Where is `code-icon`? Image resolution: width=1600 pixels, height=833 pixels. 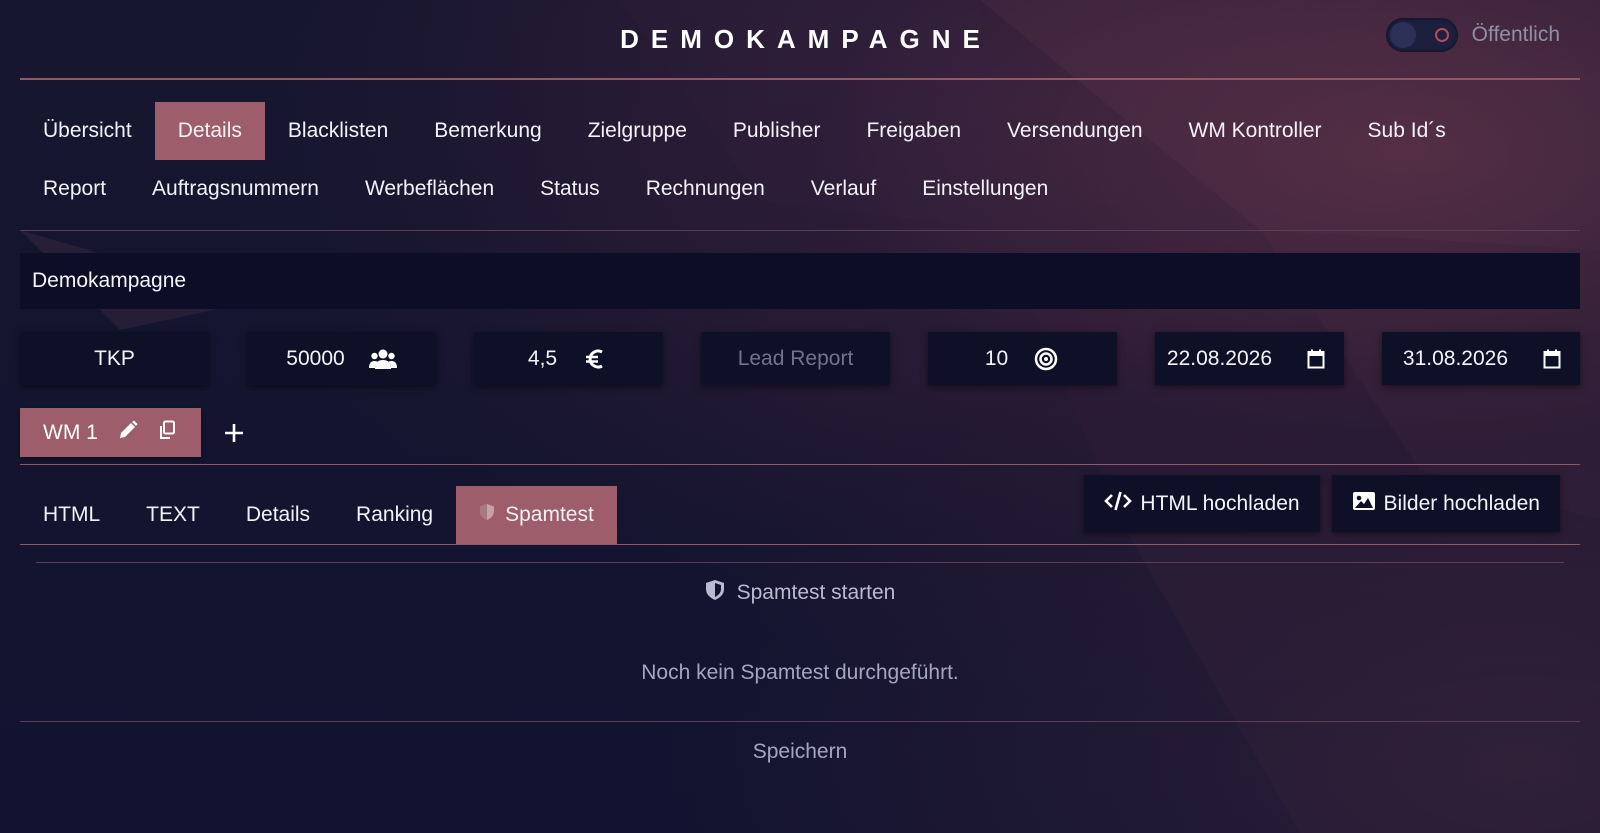
code-icon is located at coordinates (1118, 504).